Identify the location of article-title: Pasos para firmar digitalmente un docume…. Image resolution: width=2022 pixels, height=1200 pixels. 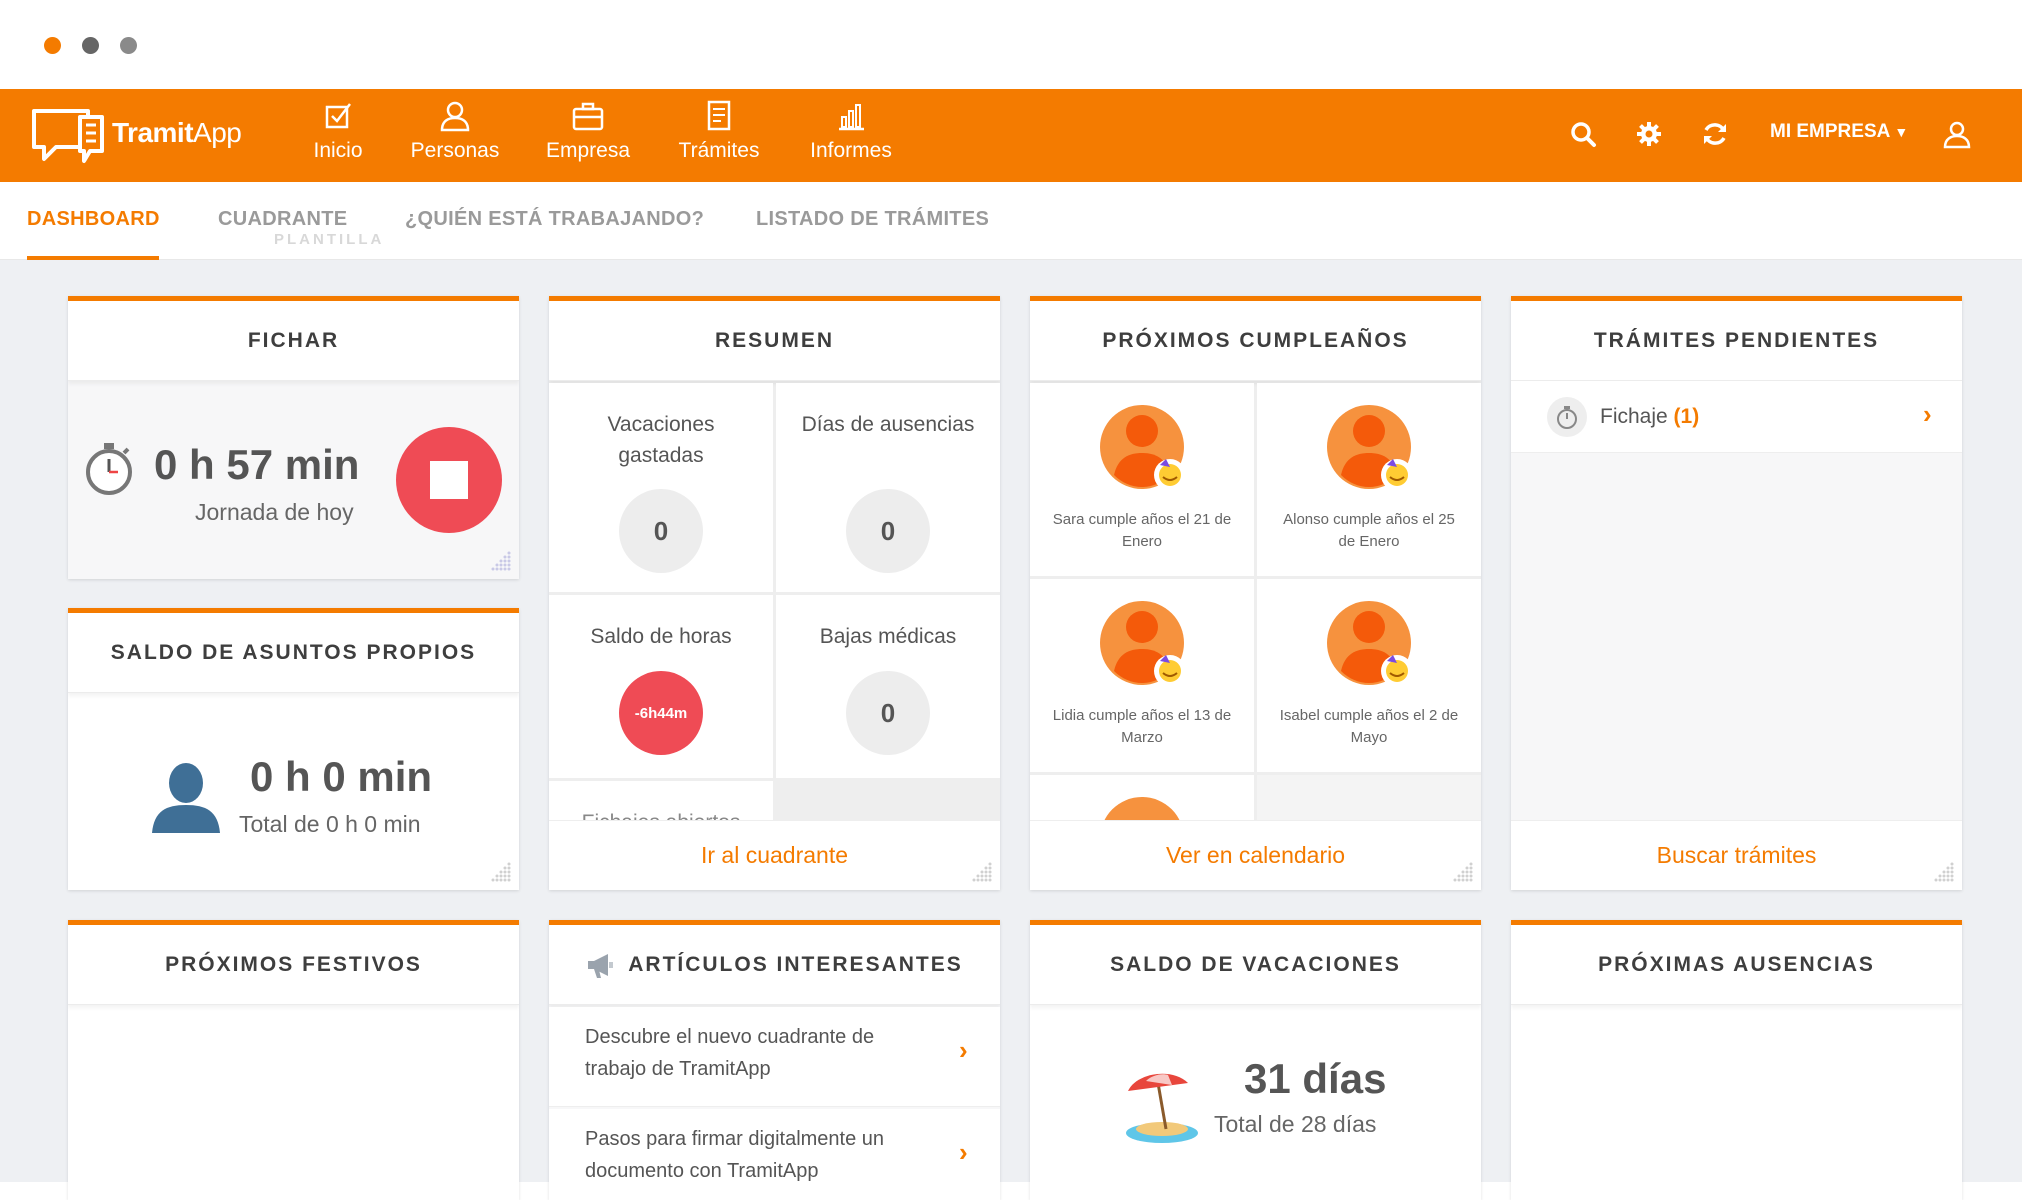
(735, 1155).